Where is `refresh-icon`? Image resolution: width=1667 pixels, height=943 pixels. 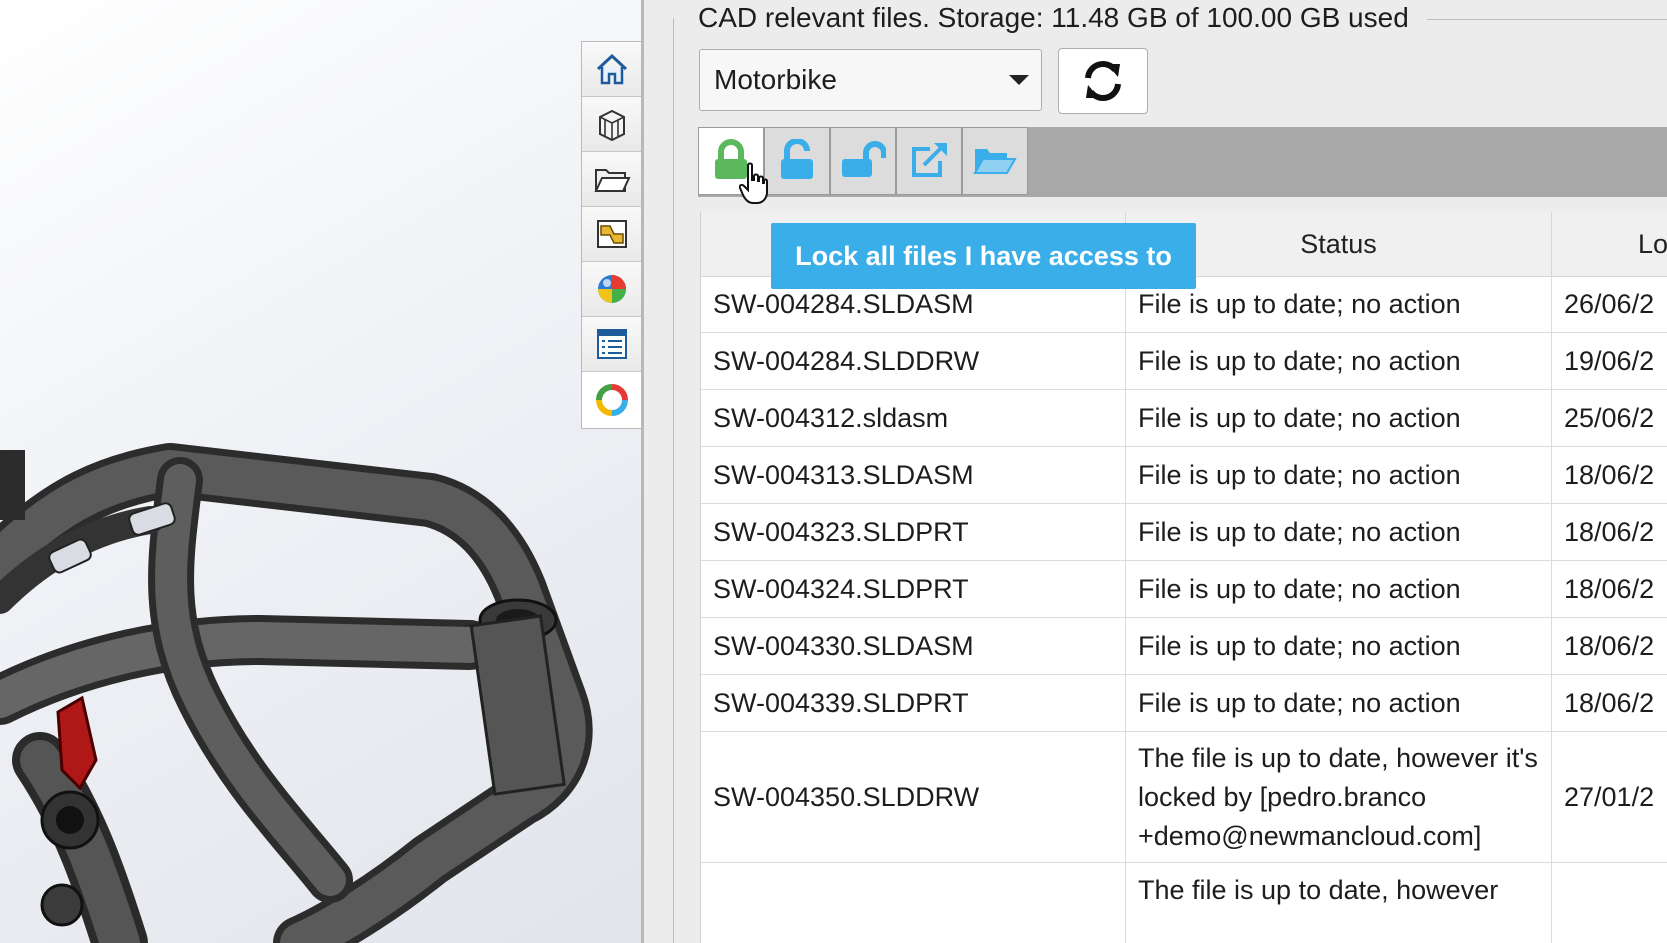 refresh-icon is located at coordinates (1103, 81).